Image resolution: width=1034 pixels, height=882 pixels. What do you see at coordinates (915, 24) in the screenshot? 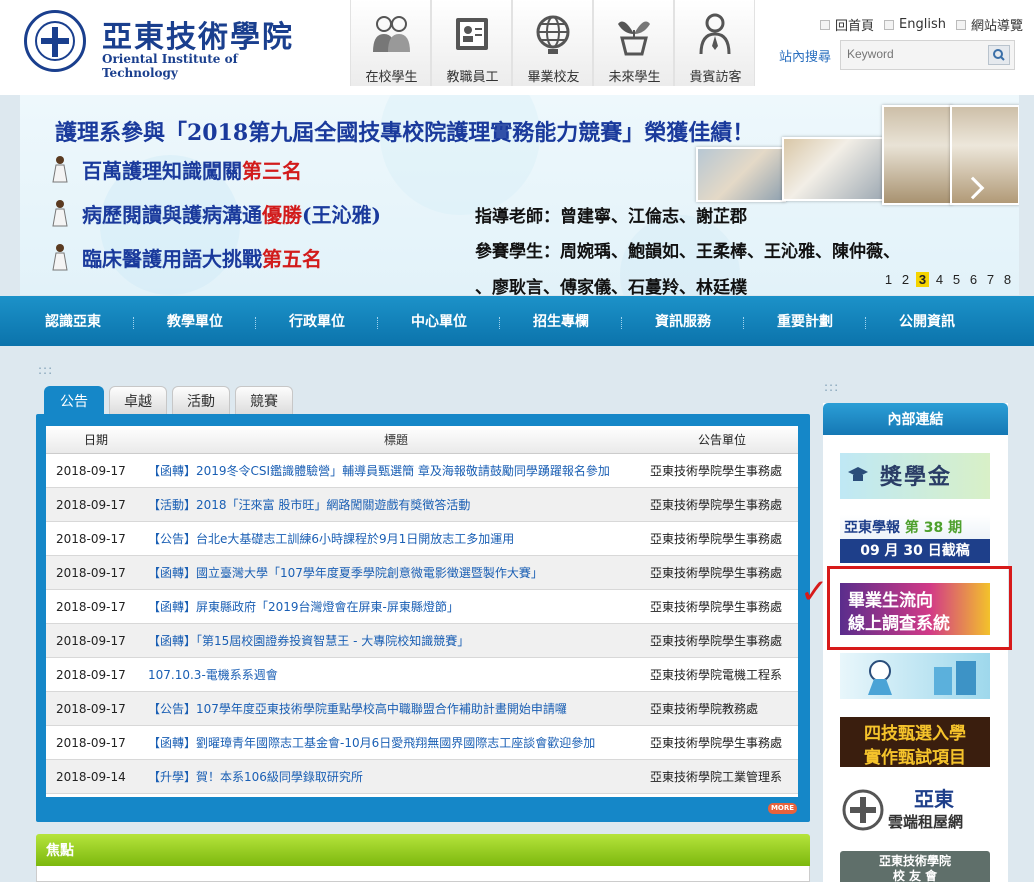
I see `english-link: English` at bounding box center [915, 24].